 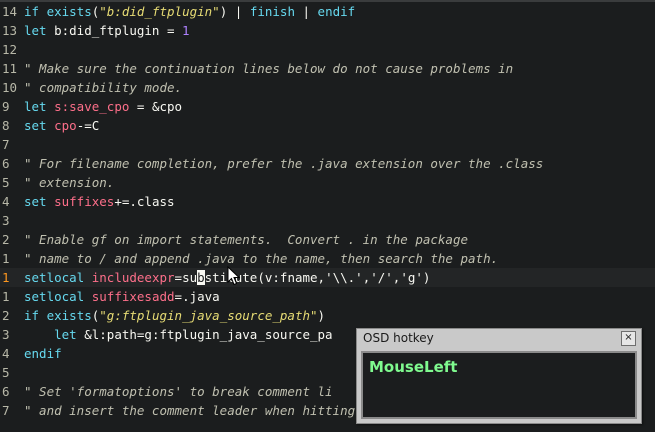 I want to click on code-text: let b:did_ftplugin = 1, so click(x=107, y=30).